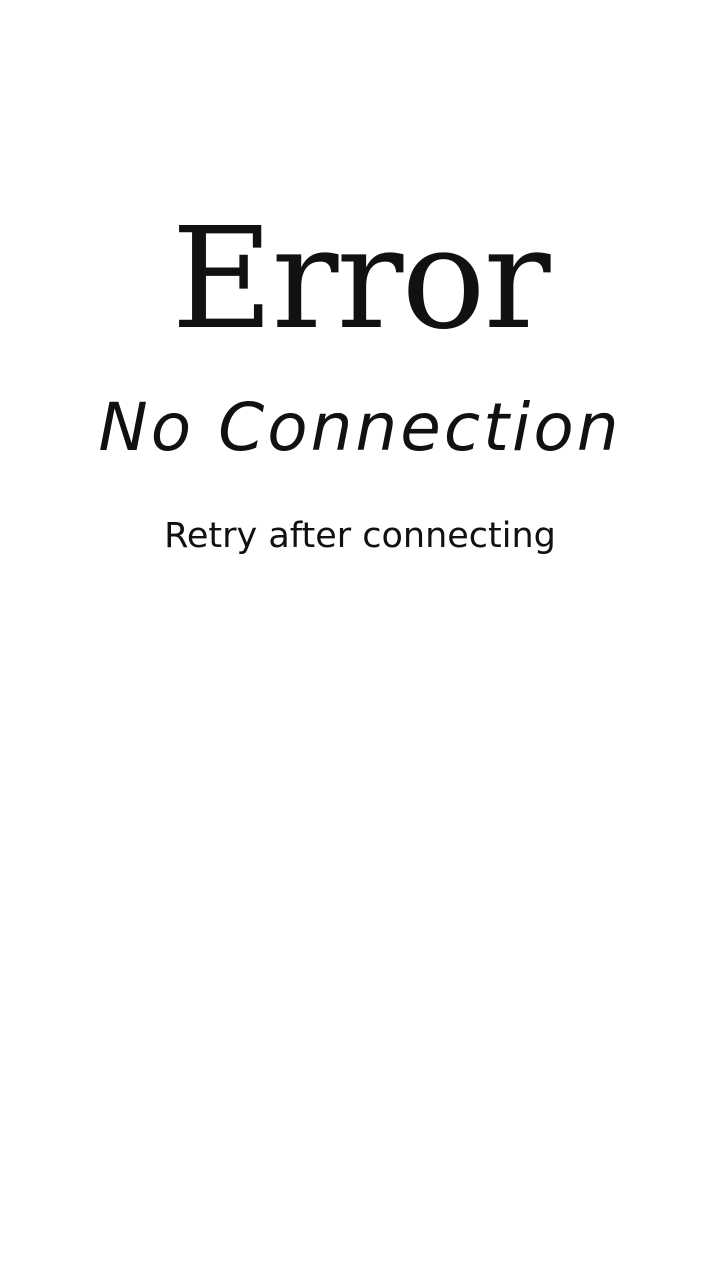 Image resolution: width=720 pixels, height=1280 pixels. I want to click on error-title: Error, so click(360, 279).